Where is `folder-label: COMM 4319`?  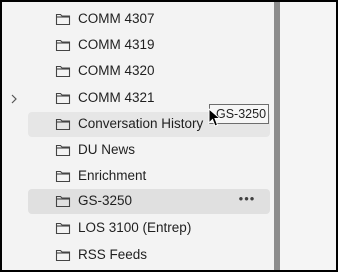 folder-label: COMM 4319 is located at coordinates (116, 44).